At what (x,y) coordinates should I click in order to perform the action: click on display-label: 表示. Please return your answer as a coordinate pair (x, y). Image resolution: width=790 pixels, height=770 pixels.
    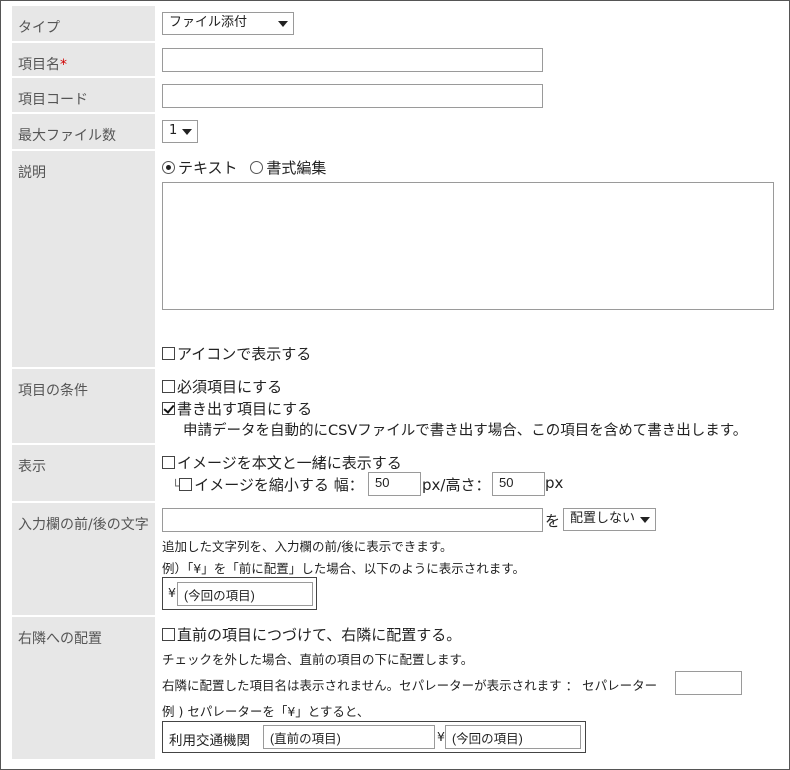
    Looking at the image, I should click on (32, 467).